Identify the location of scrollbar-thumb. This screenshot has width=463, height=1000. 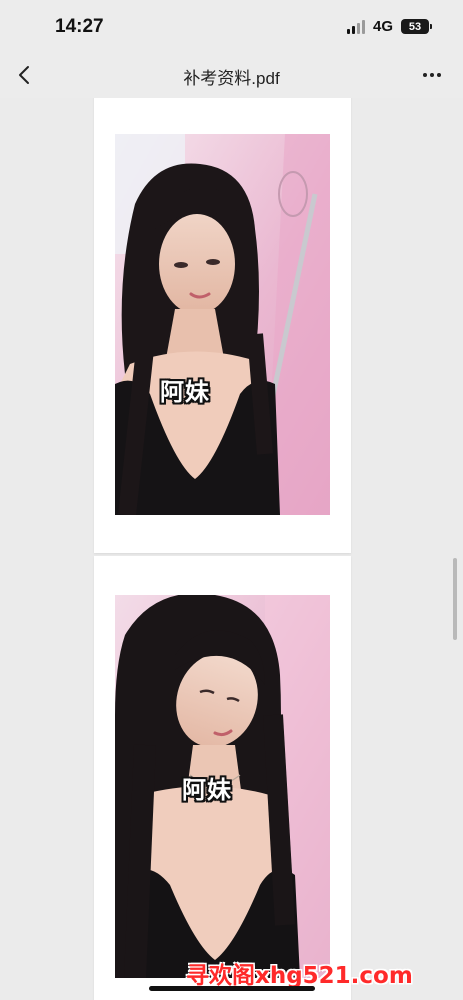
(455, 599).